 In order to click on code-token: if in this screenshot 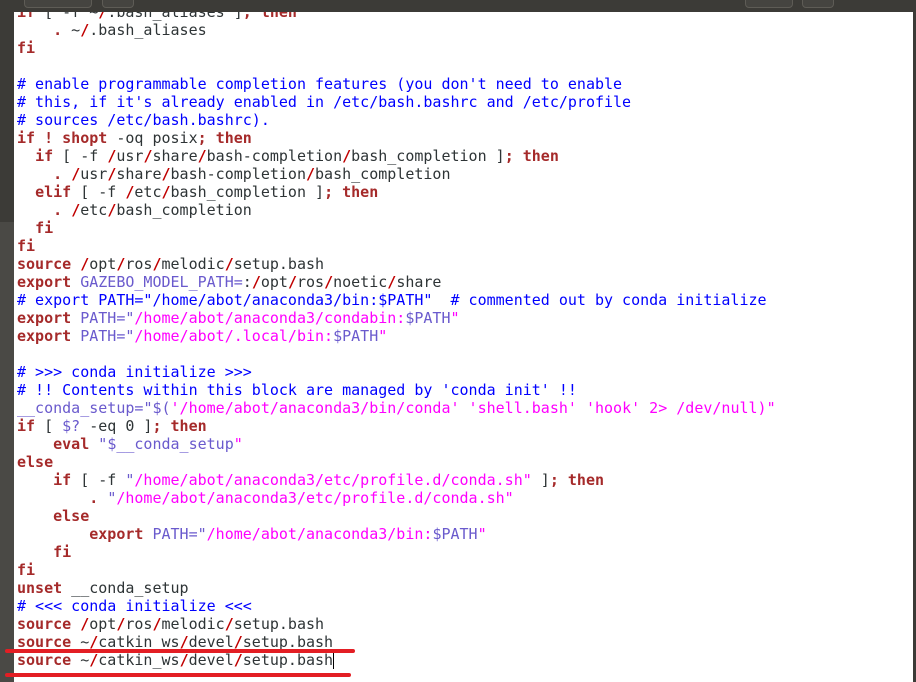, I will do `click(26, 138)`.